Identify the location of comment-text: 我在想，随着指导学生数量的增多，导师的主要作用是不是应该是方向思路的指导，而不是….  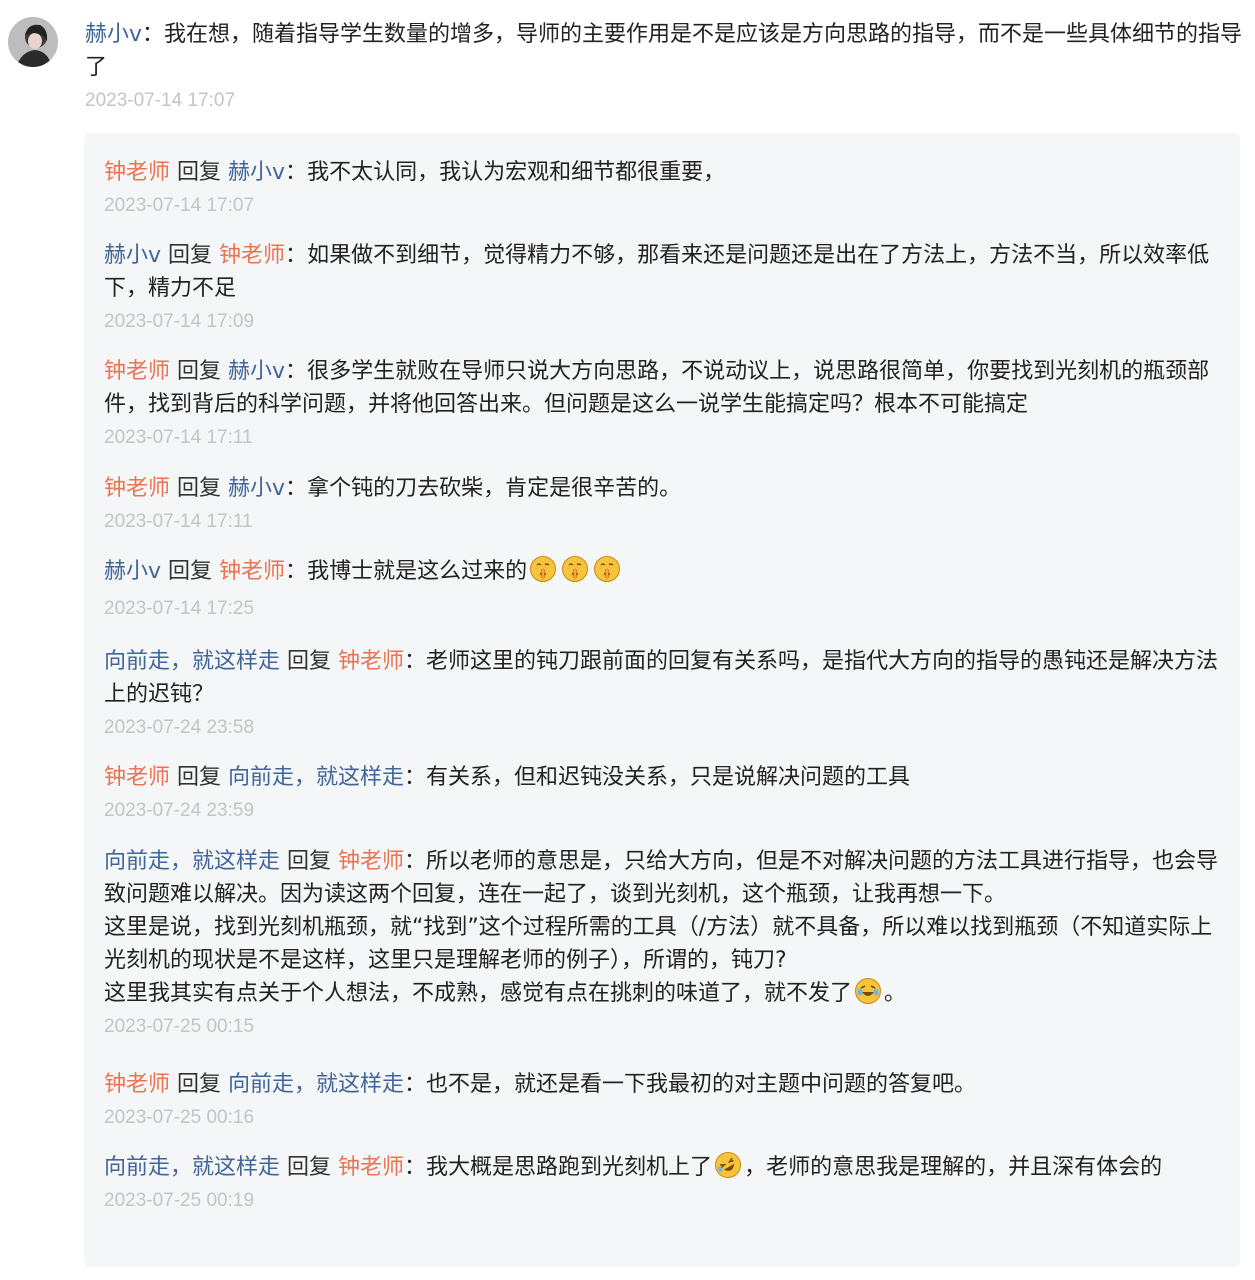
(664, 51).